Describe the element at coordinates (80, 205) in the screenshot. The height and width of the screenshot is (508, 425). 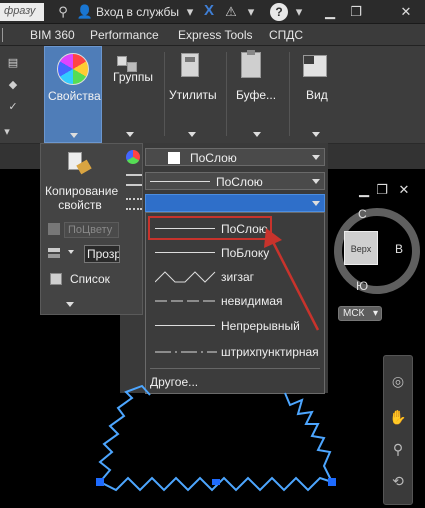
I see `match-properties-label-line2: свойств` at that location.